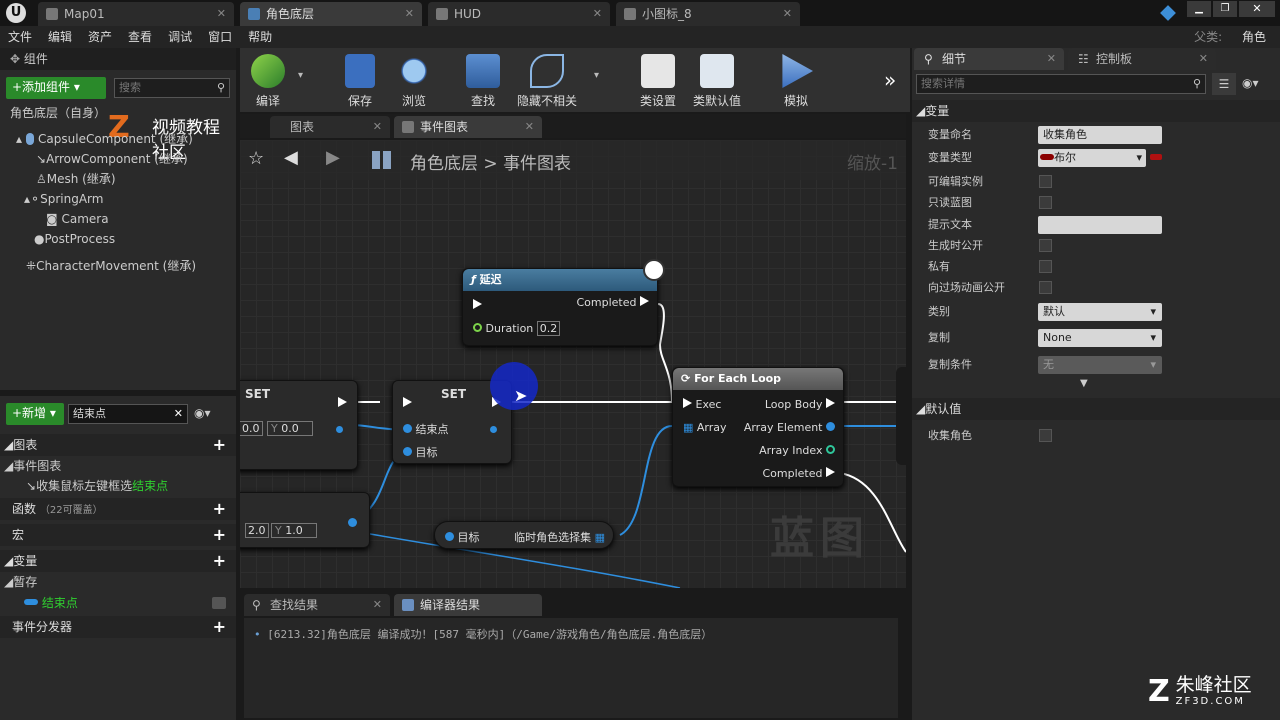  Describe the element at coordinates (339, 429) in the screenshot. I see `set1-out-pin` at that location.